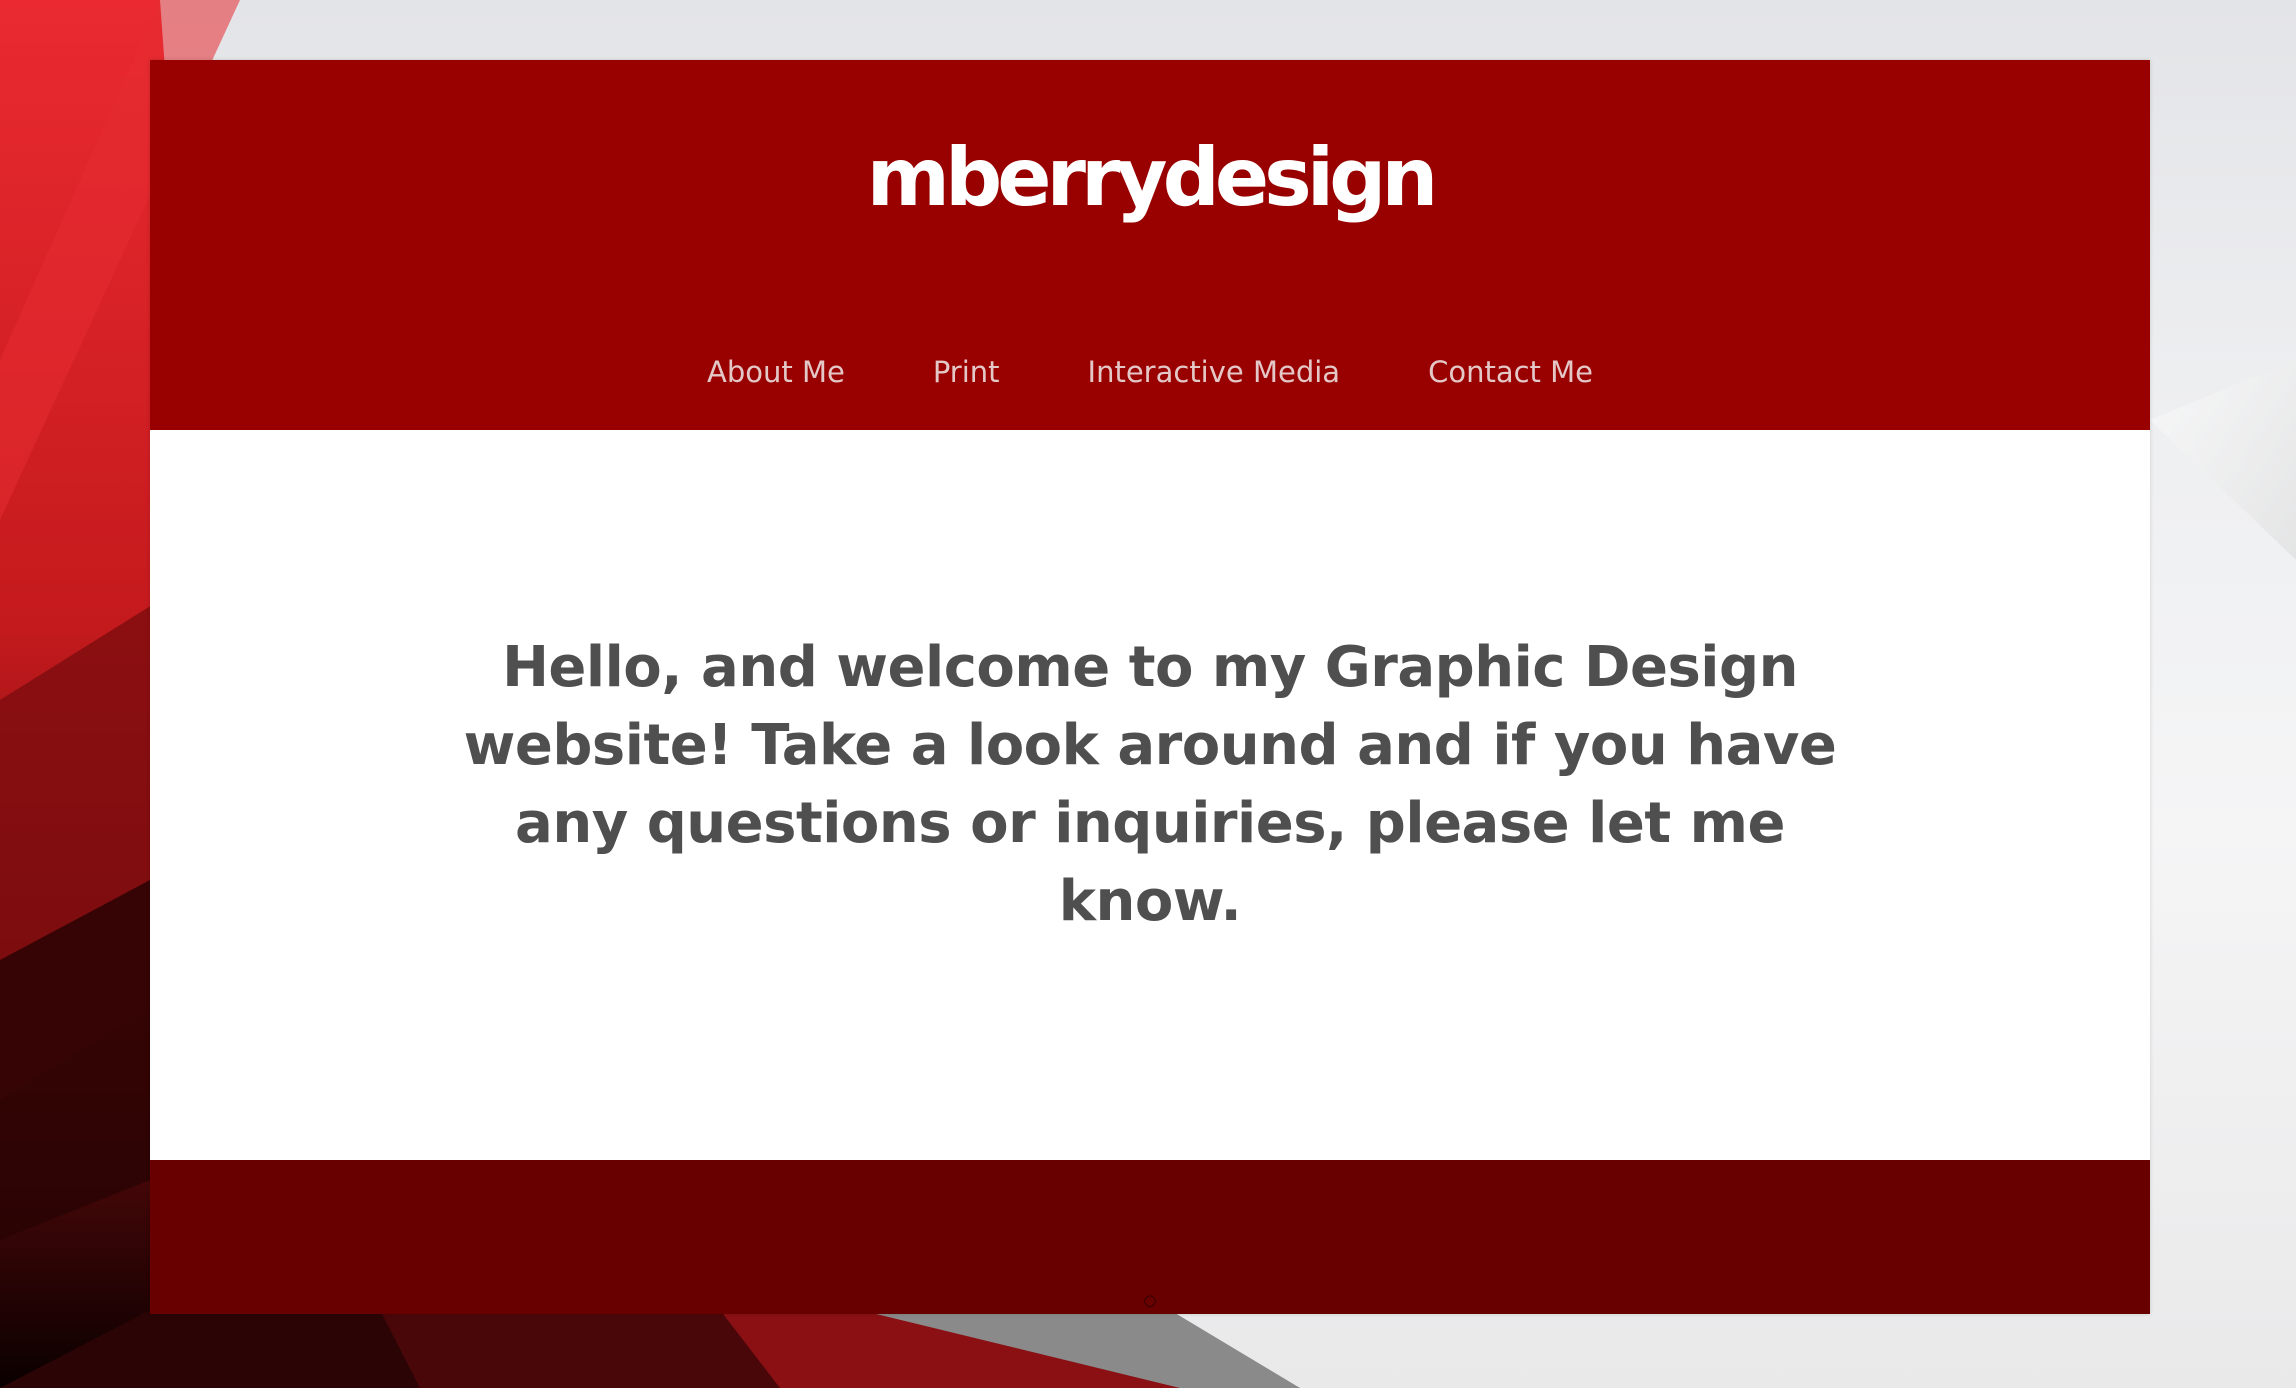 This screenshot has width=2296, height=1388. Describe the element at coordinates (1150, 667) in the screenshot. I see `welcome-line: Hello, and welcome to my Graphic Design` at that location.